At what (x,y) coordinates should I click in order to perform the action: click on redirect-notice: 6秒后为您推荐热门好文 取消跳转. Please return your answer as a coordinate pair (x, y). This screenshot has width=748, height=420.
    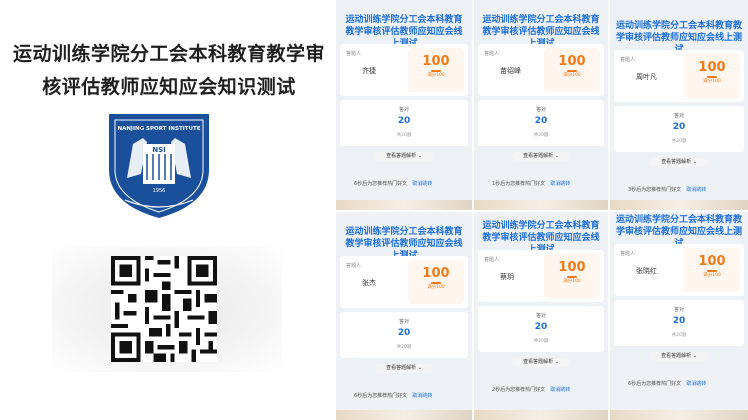
    Looking at the image, I should click on (393, 395).